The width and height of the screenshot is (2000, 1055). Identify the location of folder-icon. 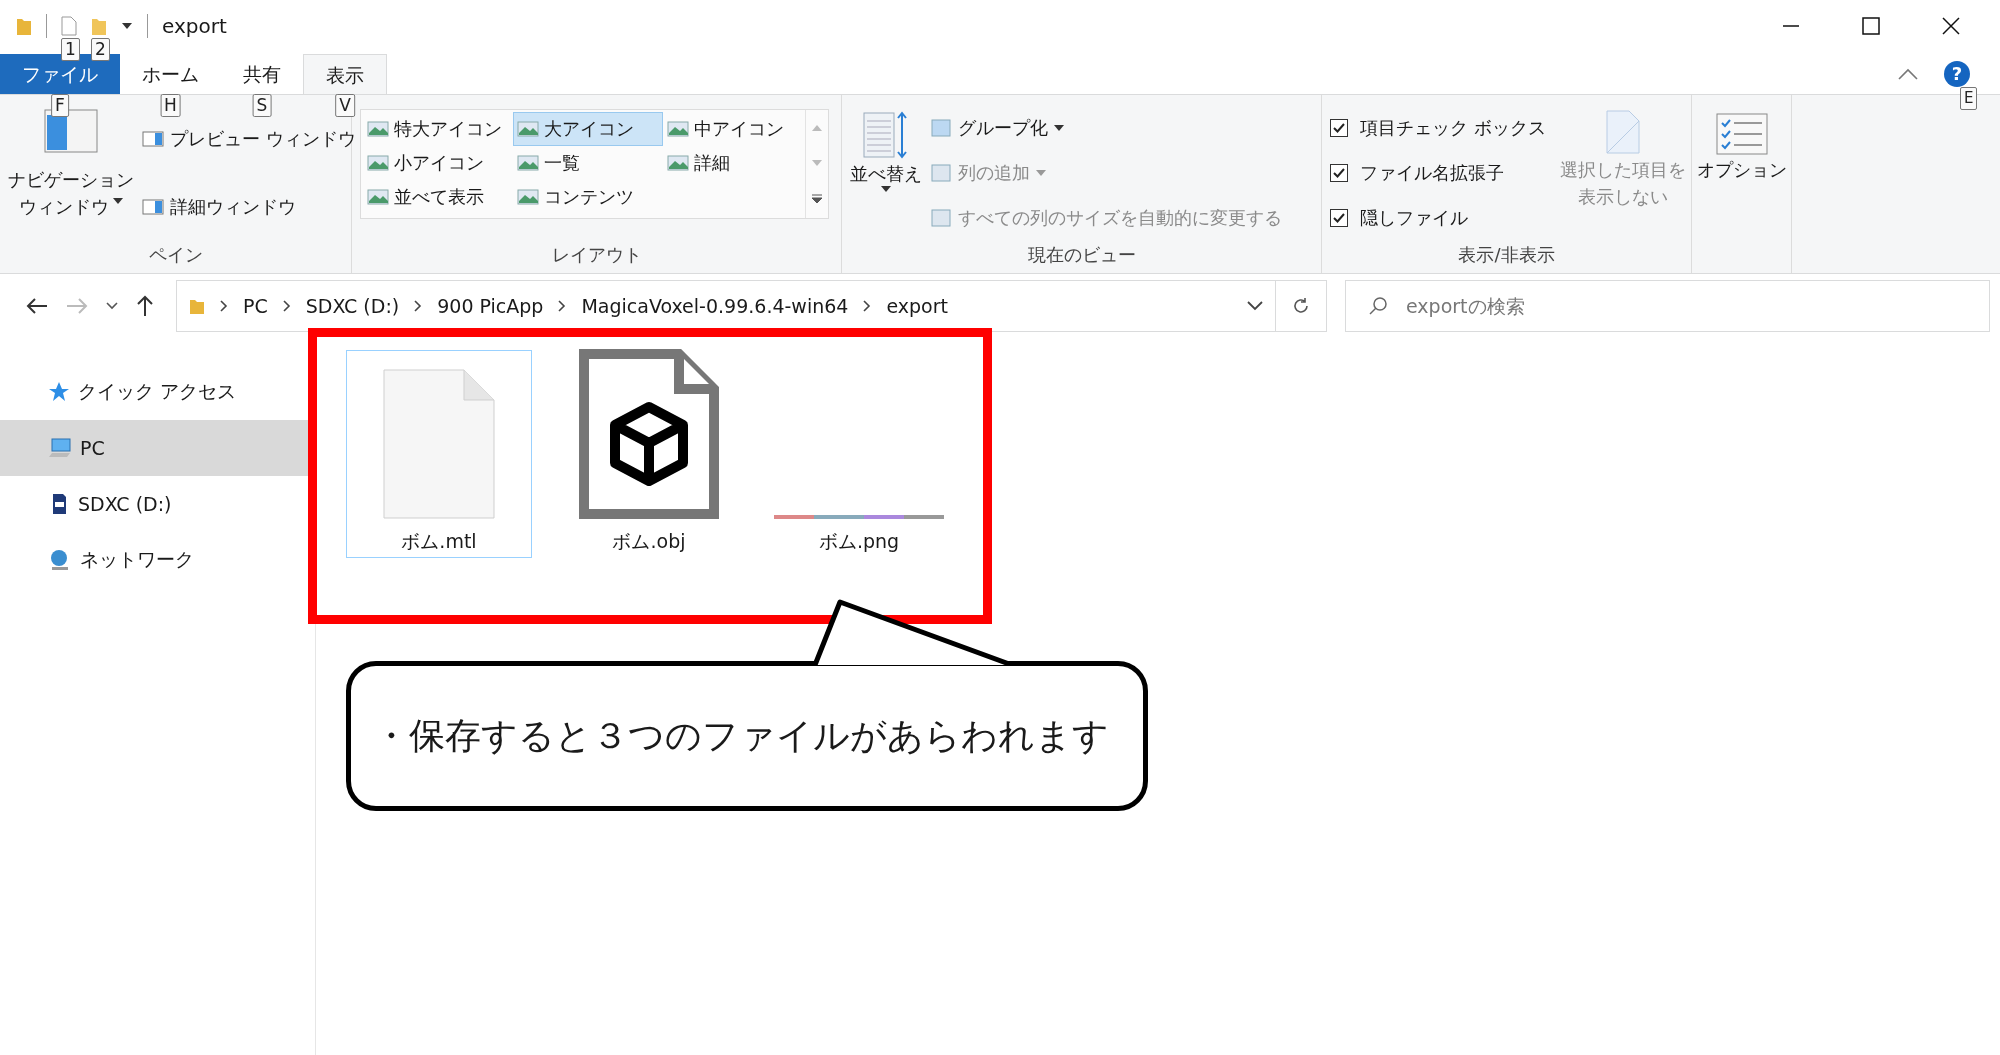
(197, 306).